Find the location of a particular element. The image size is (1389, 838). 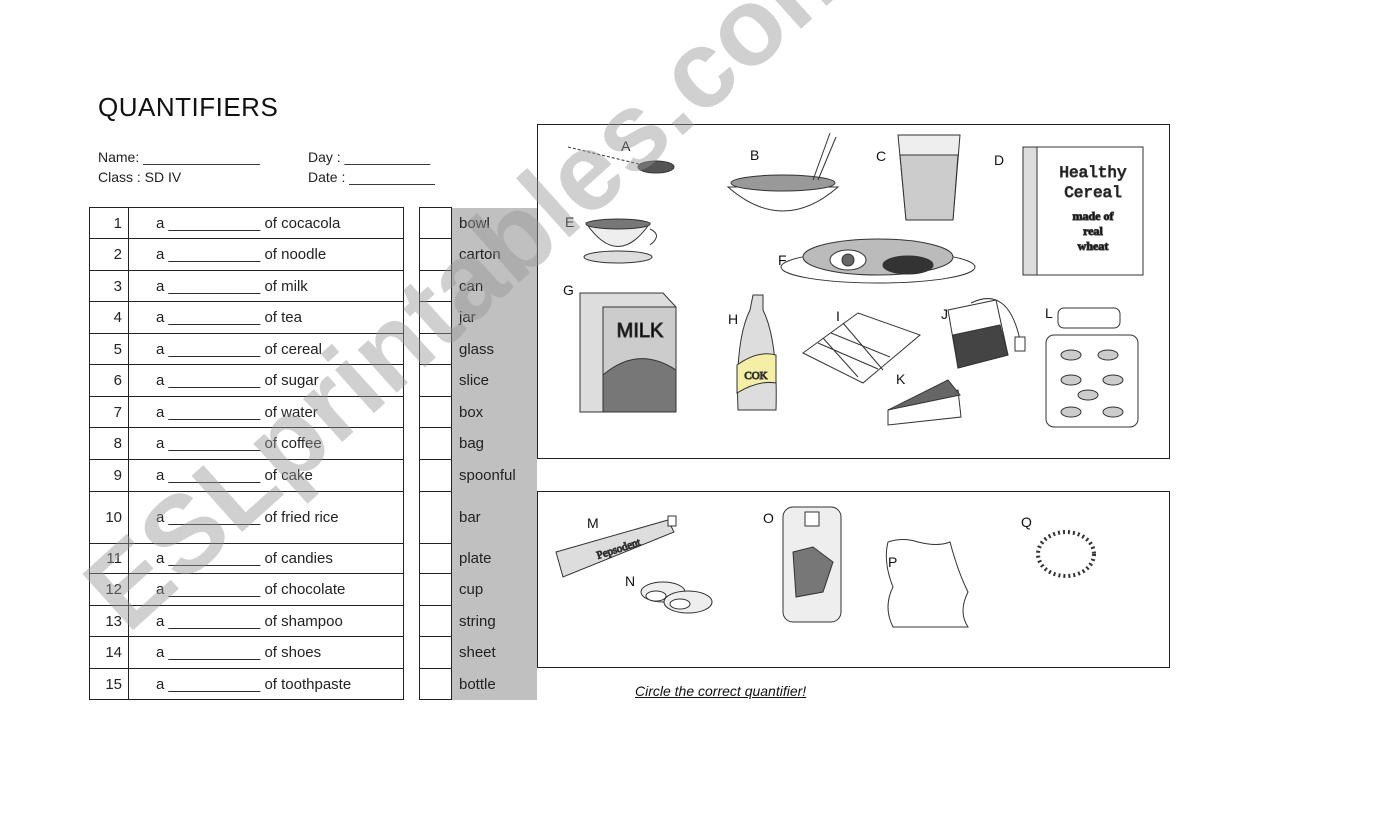

word-row: cup is located at coordinates (478, 589).